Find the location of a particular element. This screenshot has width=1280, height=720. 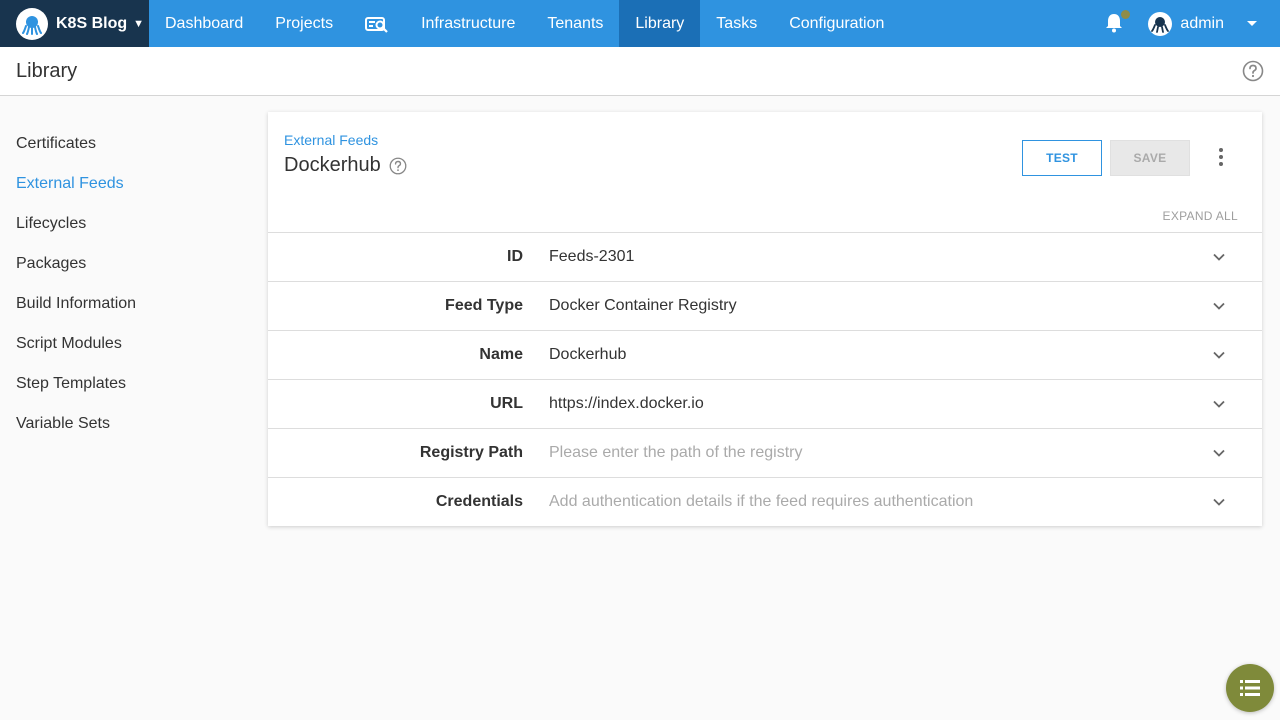

more-vert-icon is located at coordinates (1221, 157).